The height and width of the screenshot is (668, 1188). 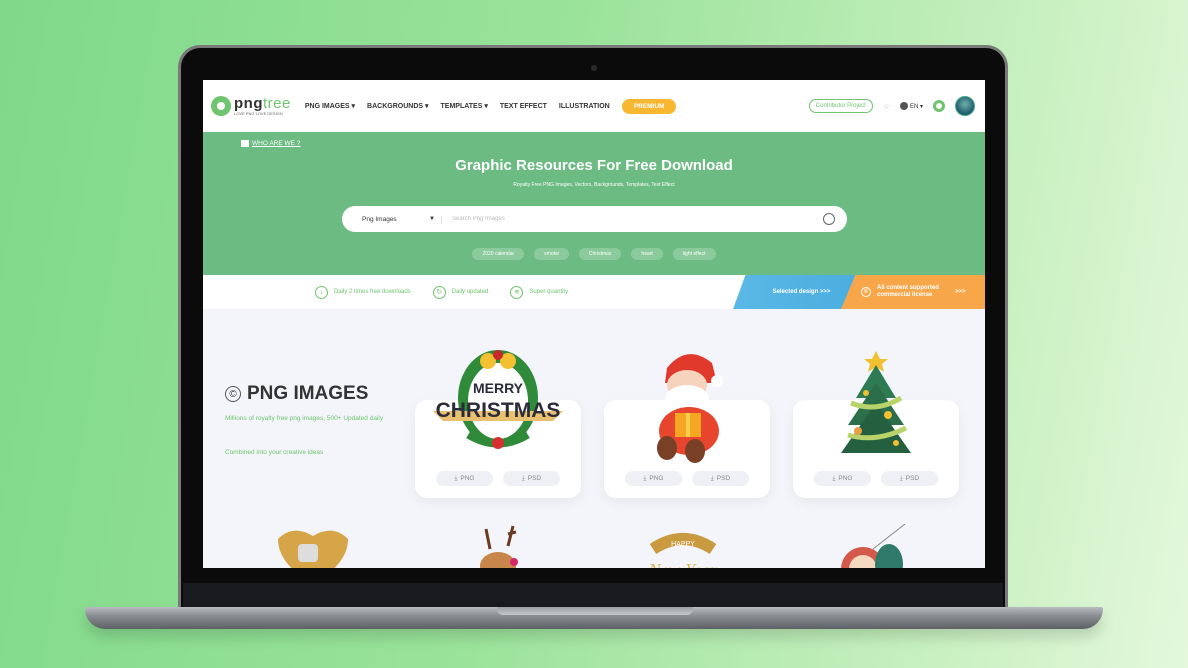 I want to click on feature-daily-updated: ↻ Daily updated, so click(x=460, y=292).